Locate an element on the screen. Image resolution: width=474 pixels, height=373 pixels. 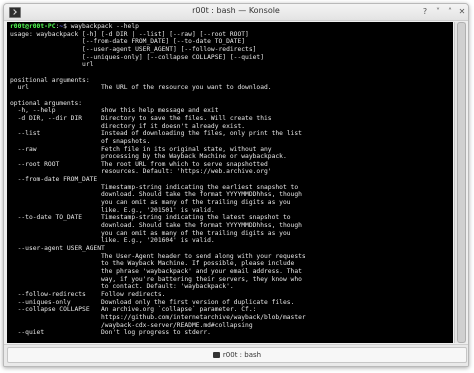
tab-bar: r00t : bash is located at coordinates (236, 355).